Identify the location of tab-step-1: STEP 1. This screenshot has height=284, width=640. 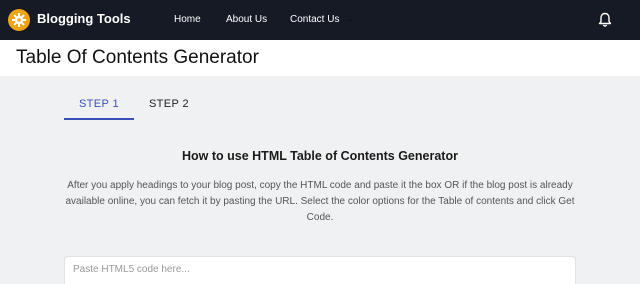
(99, 107).